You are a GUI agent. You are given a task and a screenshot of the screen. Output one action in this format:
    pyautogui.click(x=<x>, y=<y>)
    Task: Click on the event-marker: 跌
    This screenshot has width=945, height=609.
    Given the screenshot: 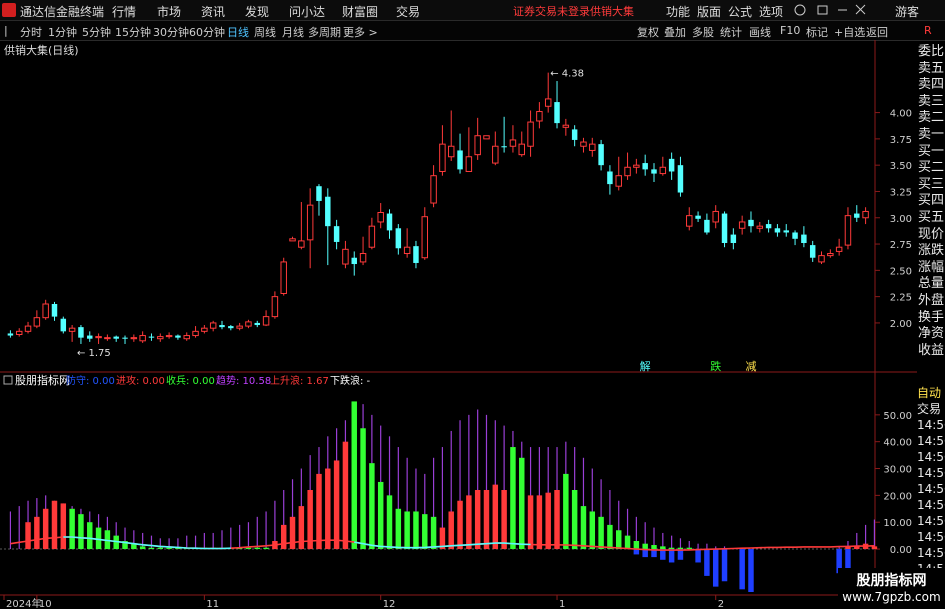 What is the action you would take?
    pyautogui.click(x=715, y=366)
    